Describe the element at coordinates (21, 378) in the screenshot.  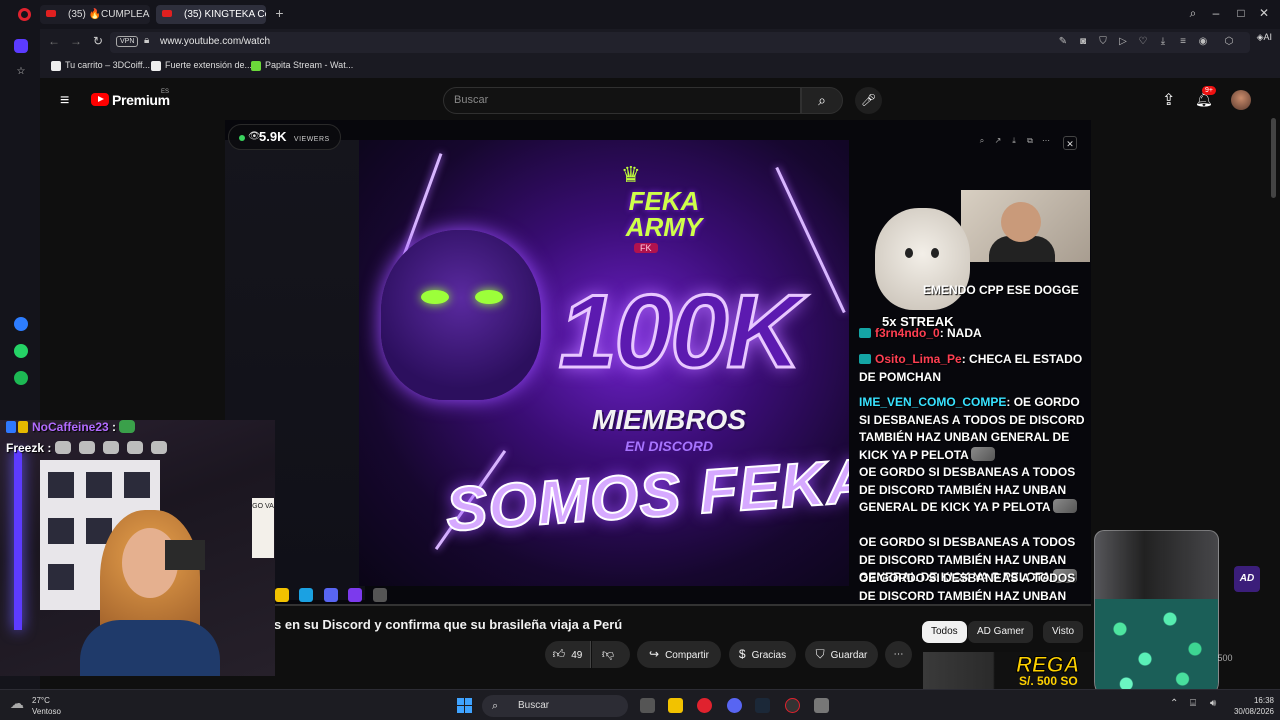
I see `spotify-icon` at that location.